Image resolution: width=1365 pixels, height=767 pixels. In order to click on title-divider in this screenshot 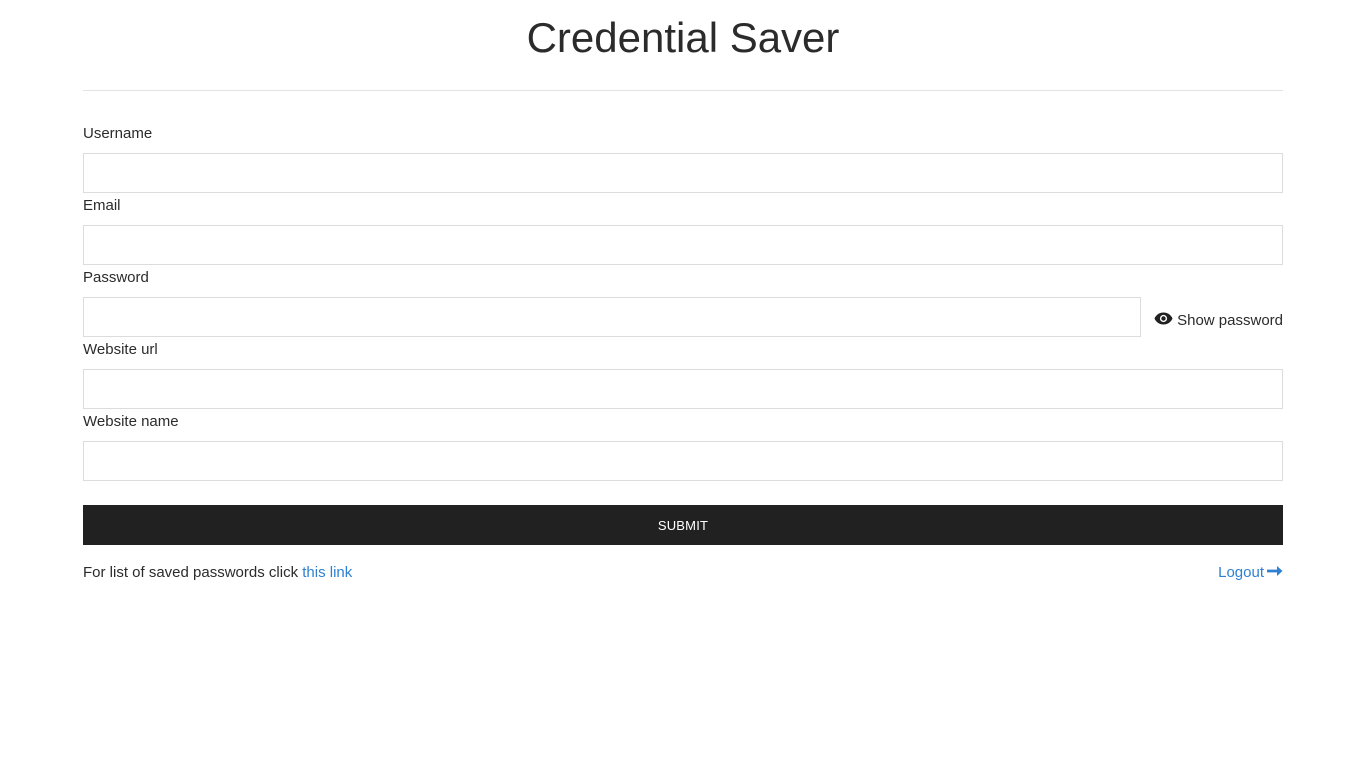, I will do `click(683, 90)`.